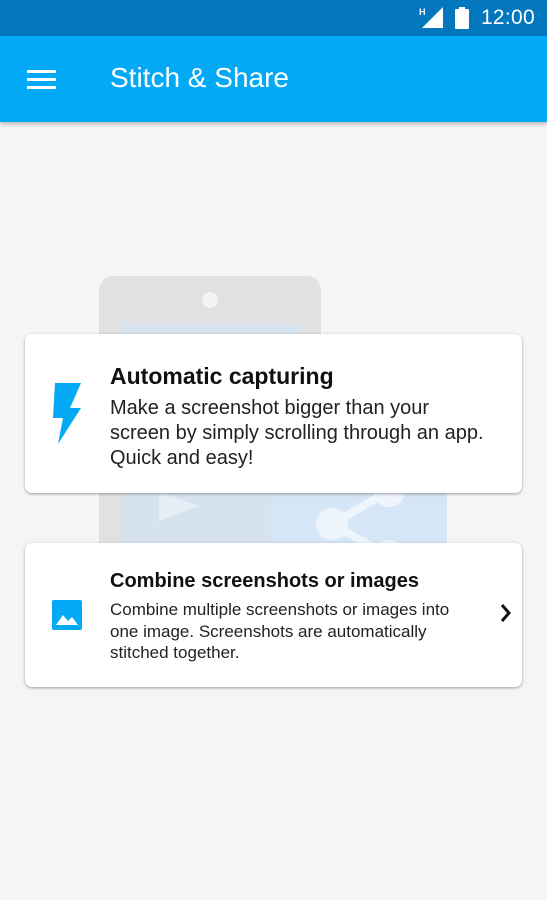 The image size is (547, 900). I want to click on chevron-right-icon, so click(506, 613).